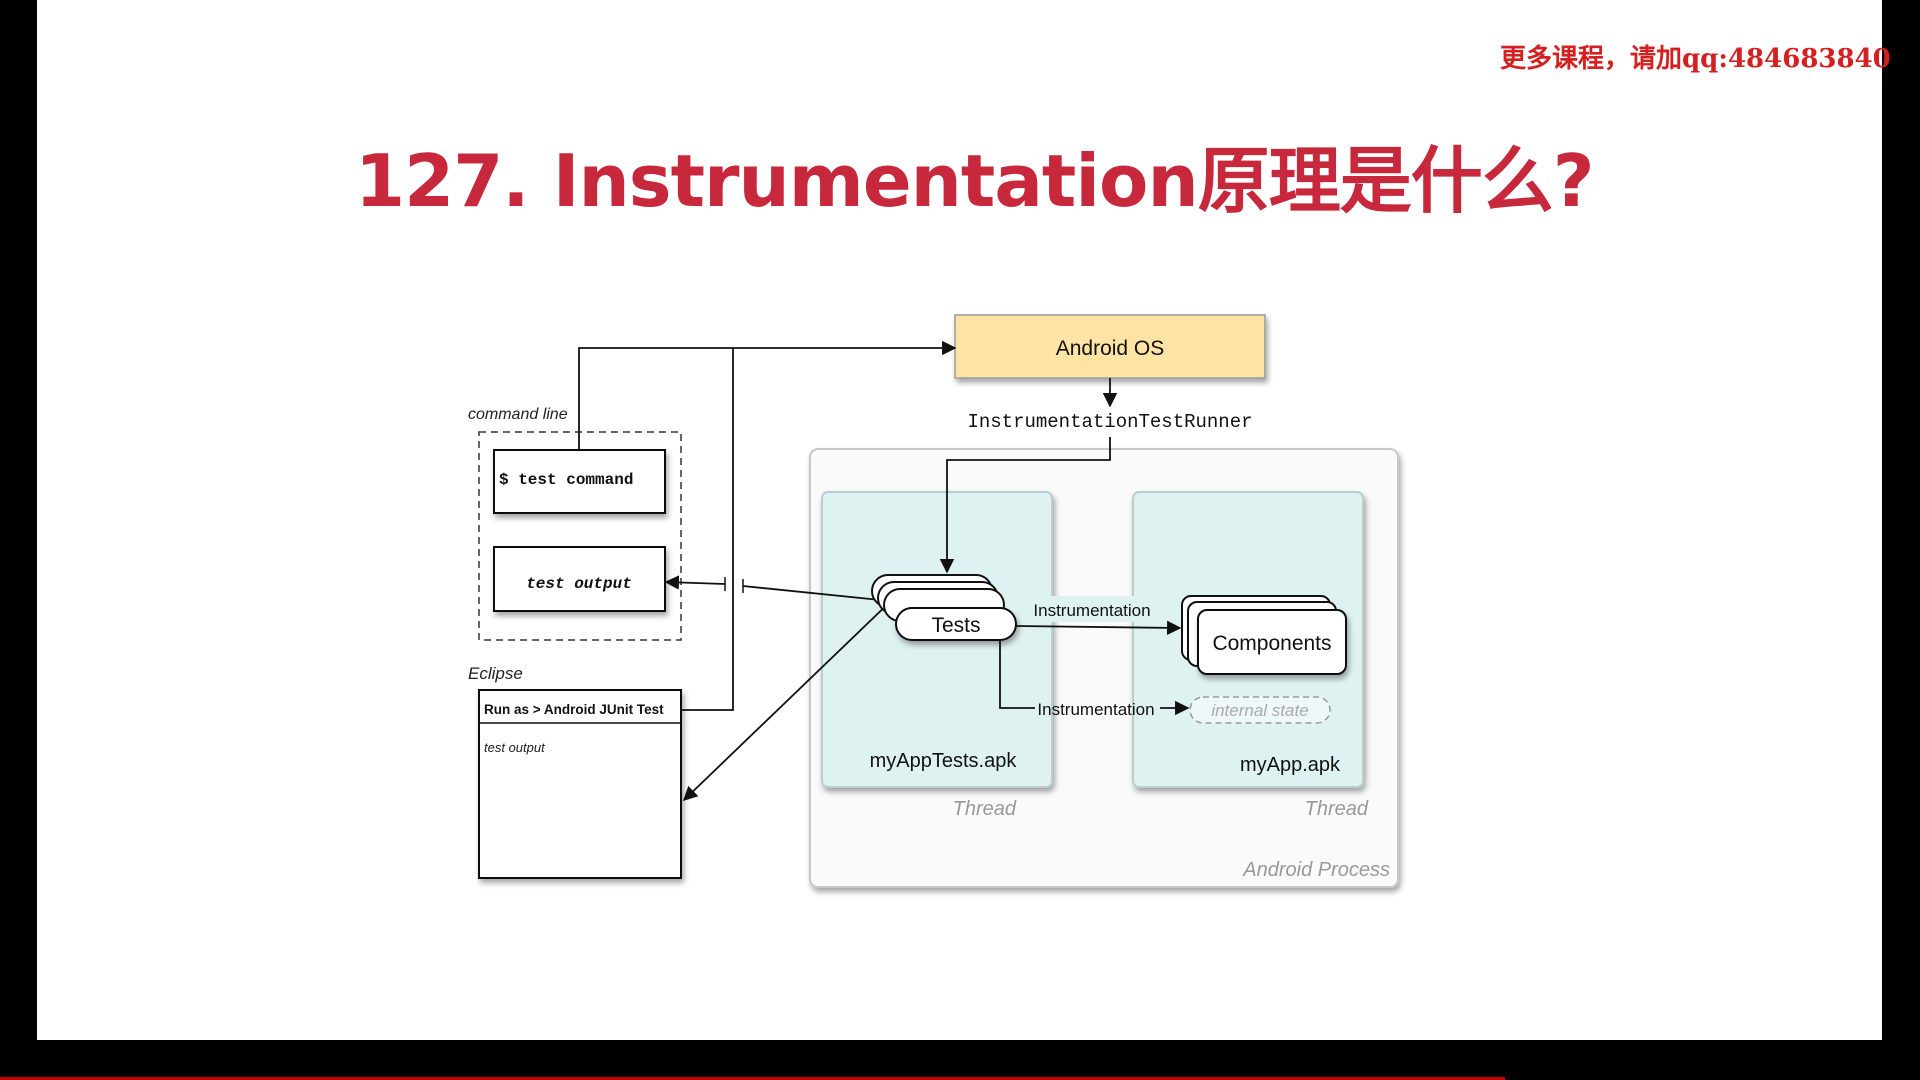  What do you see at coordinates (1110, 348) in the screenshot?
I see `android-os-label: Android OS` at bounding box center [1110, 348].